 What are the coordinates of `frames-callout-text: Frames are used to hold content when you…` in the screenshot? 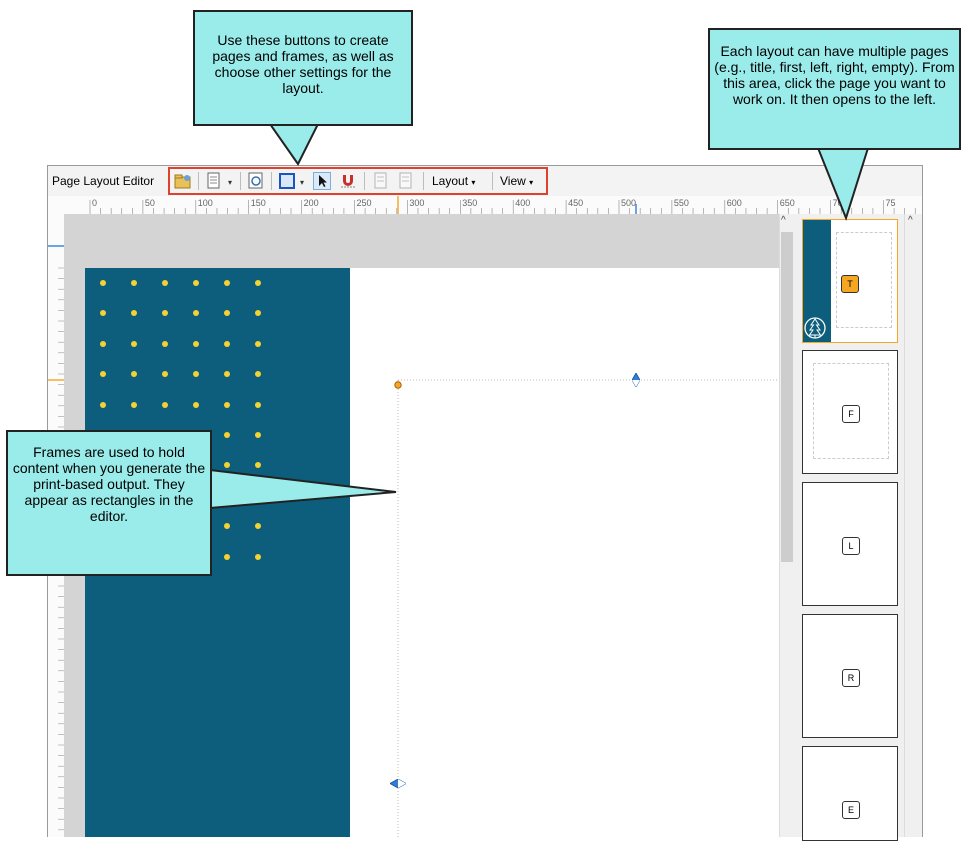 It's located at (109, 484).